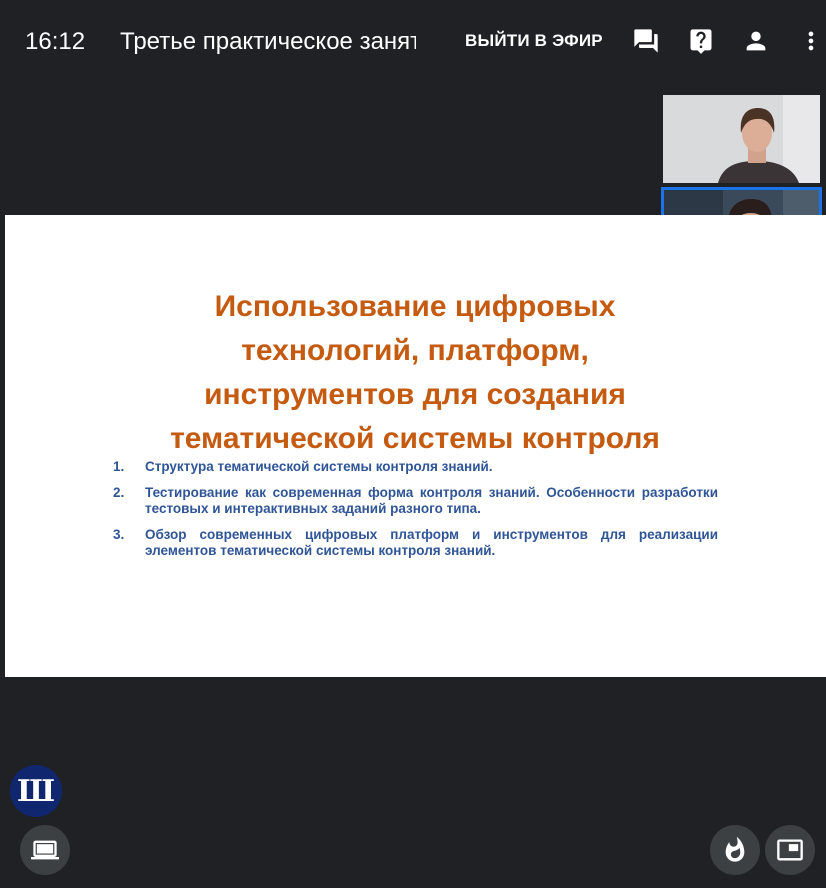  I want to click on fire-icon, so click(735, 849).